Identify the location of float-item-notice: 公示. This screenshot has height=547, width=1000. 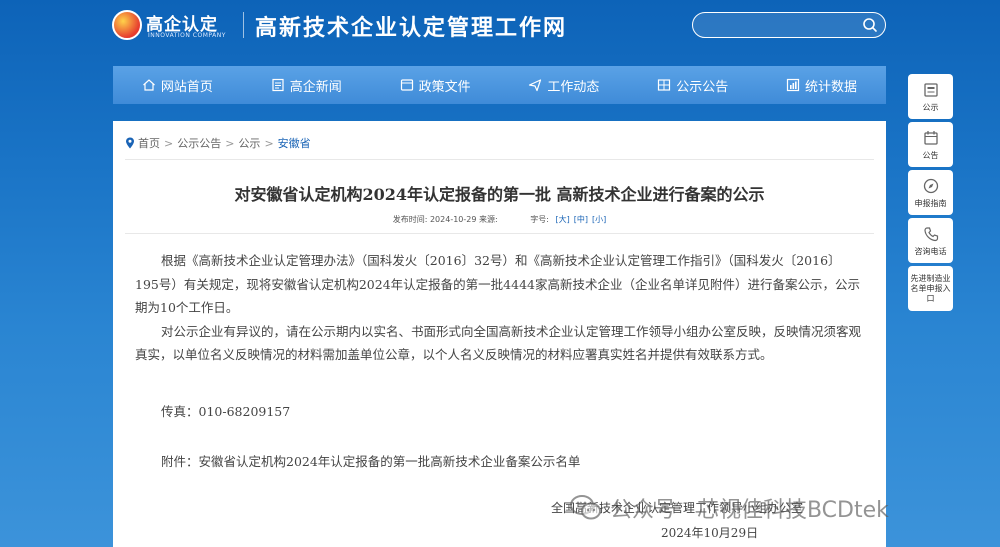
(930, 96).